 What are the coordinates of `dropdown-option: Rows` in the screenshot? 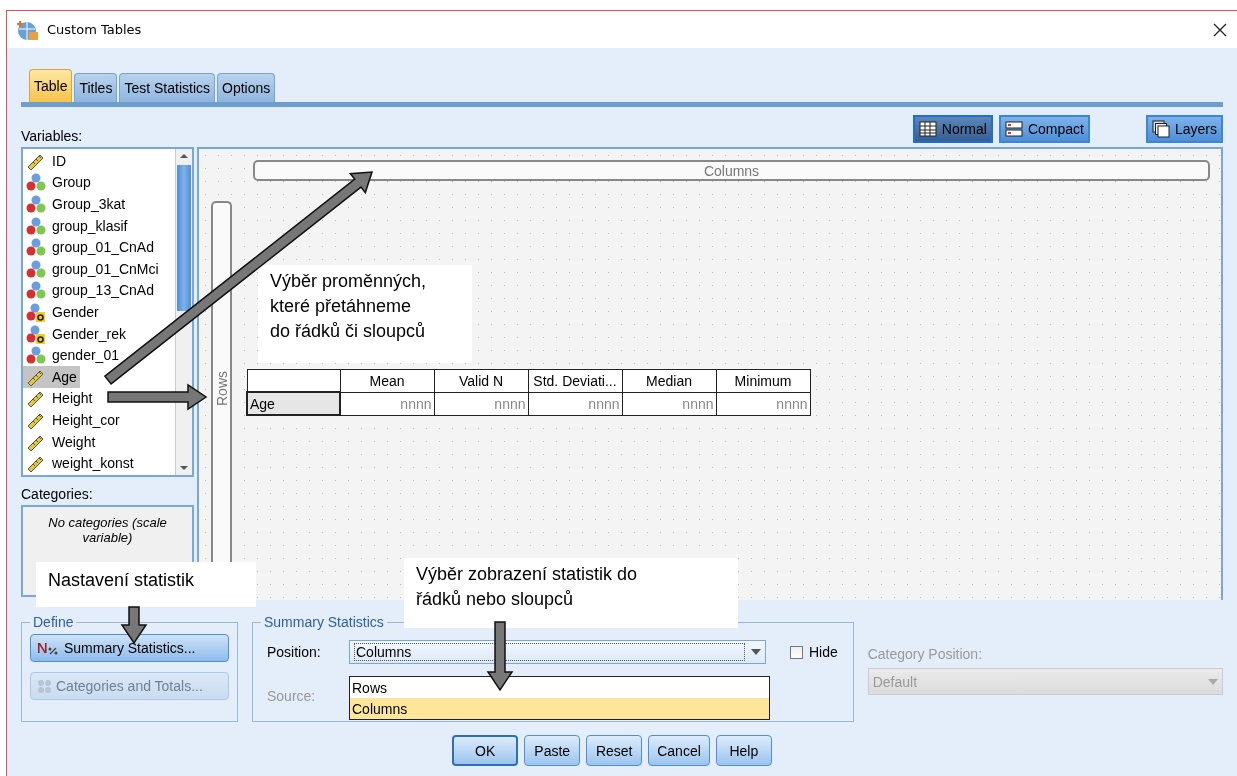 It's located at (559, 687).